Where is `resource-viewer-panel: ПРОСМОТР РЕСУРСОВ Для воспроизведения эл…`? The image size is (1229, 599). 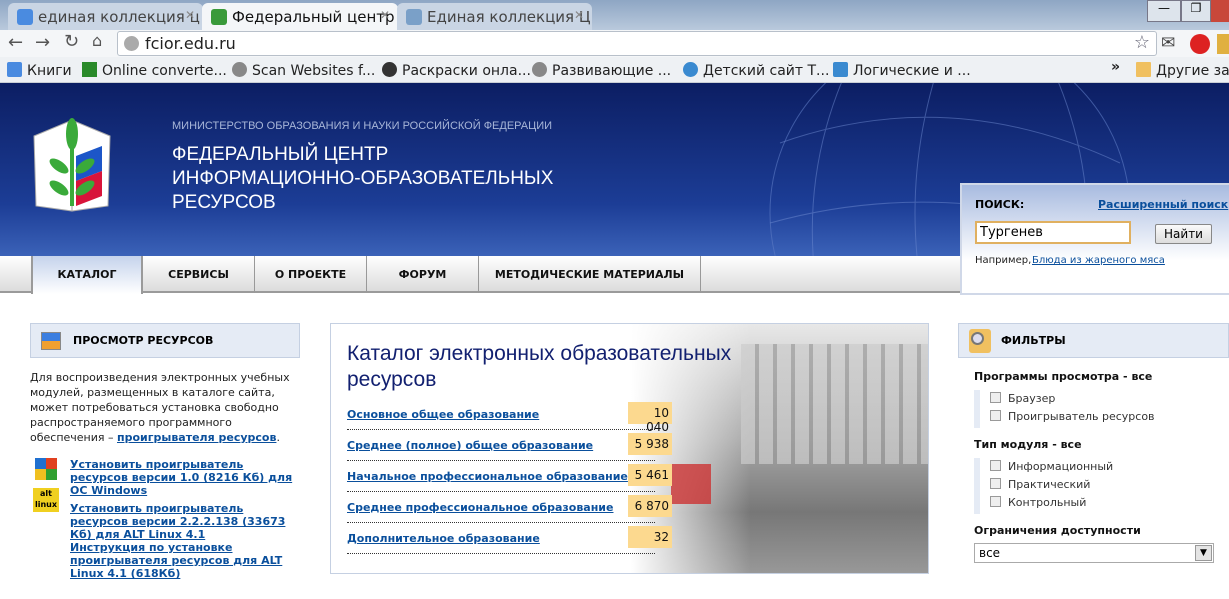 resource-viewer-panel: ПРОСМОТР РЕСУРСОВ Для воспроизведения эл… is located at coordinates (165, 451).